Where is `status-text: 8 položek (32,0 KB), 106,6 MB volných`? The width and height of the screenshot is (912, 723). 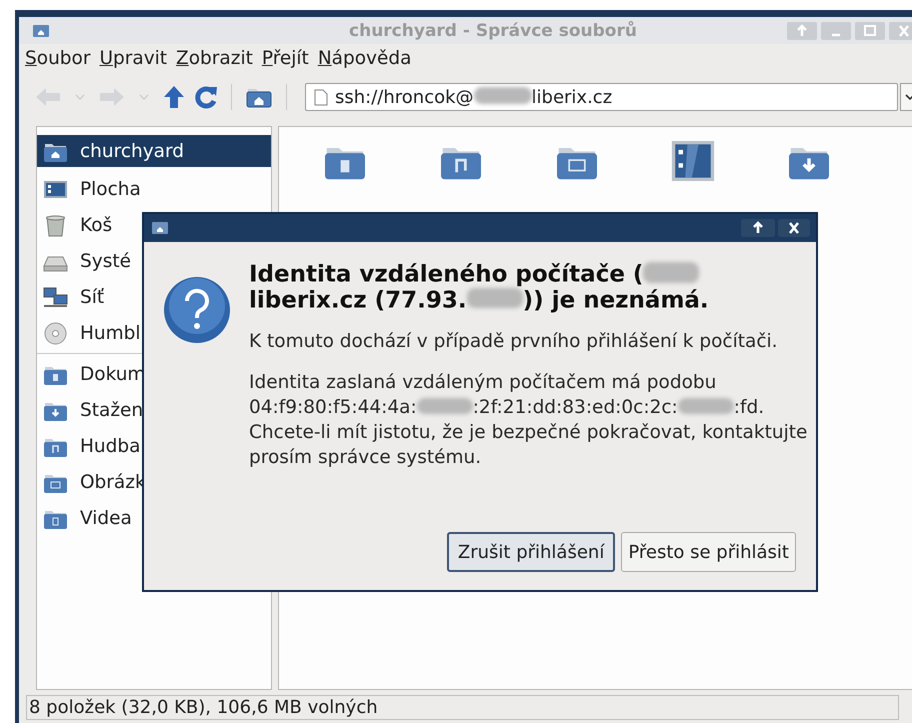
status-text: 8 položek (32,0 KB), 106,6 MB volných is located at coordinates (462, 707).